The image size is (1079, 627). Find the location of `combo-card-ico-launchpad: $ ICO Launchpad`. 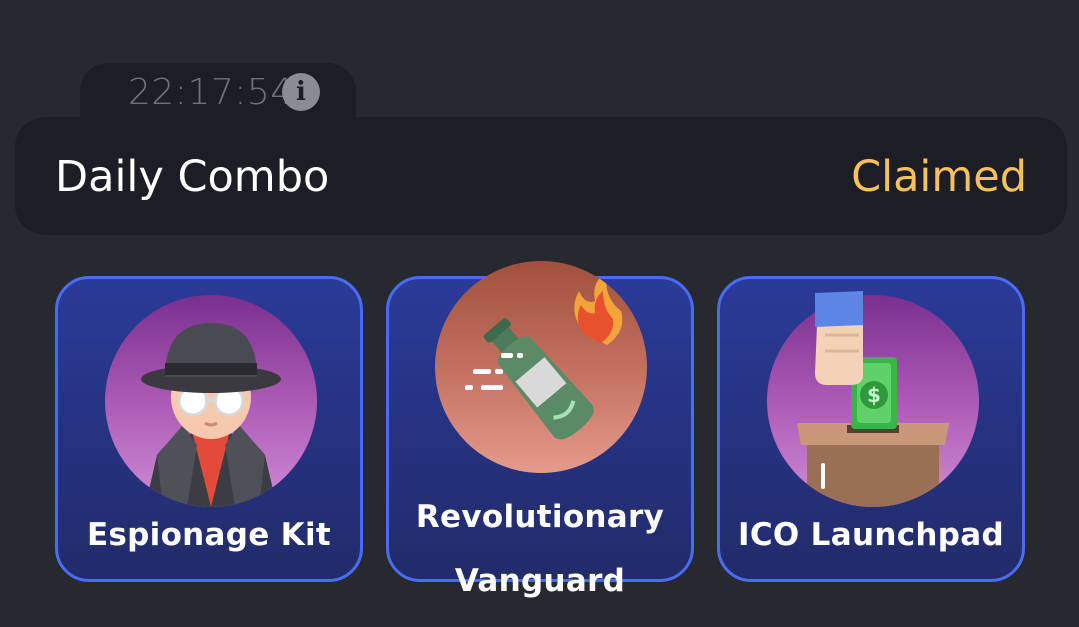

combo-card-ico-launchpad: $ ICO Launchpad is located at coordinates (871, 429).